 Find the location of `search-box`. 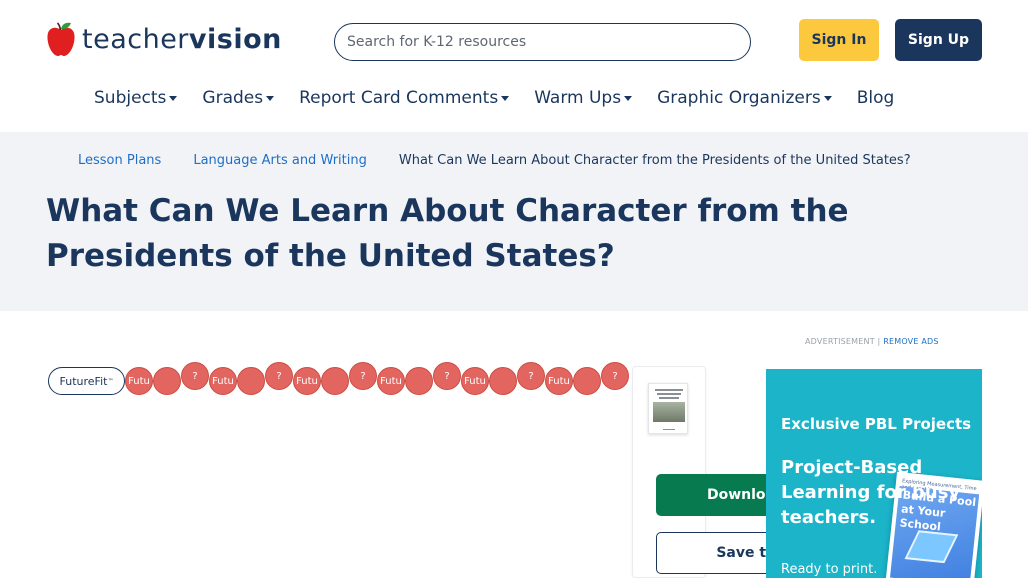

search-box is located at coordinates (542, 42).